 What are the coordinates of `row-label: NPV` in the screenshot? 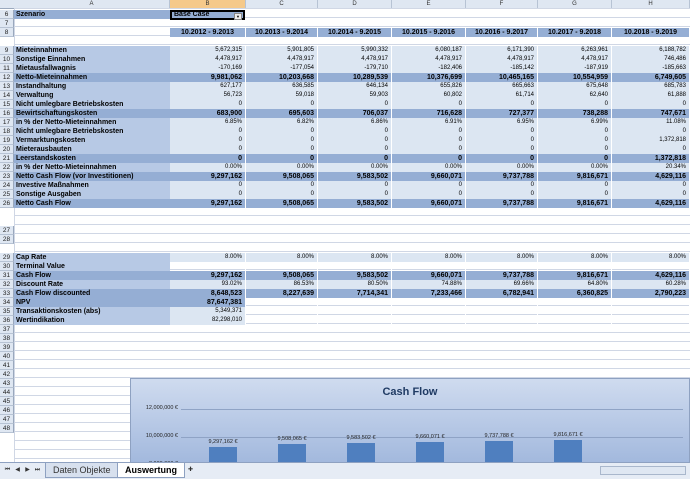 It's located at (92, 302).